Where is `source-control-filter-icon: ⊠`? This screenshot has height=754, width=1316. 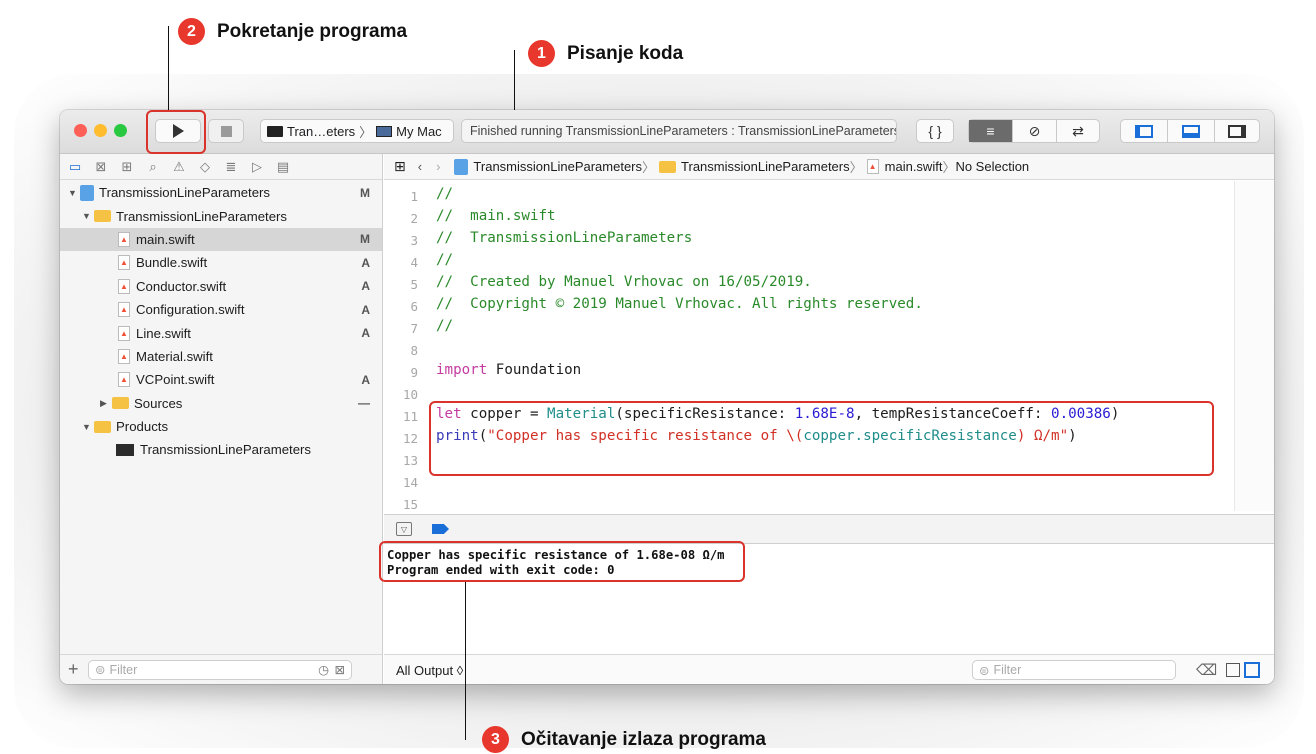
source-control-filter-icon: ⊠ is located at coordinates (340, 669).